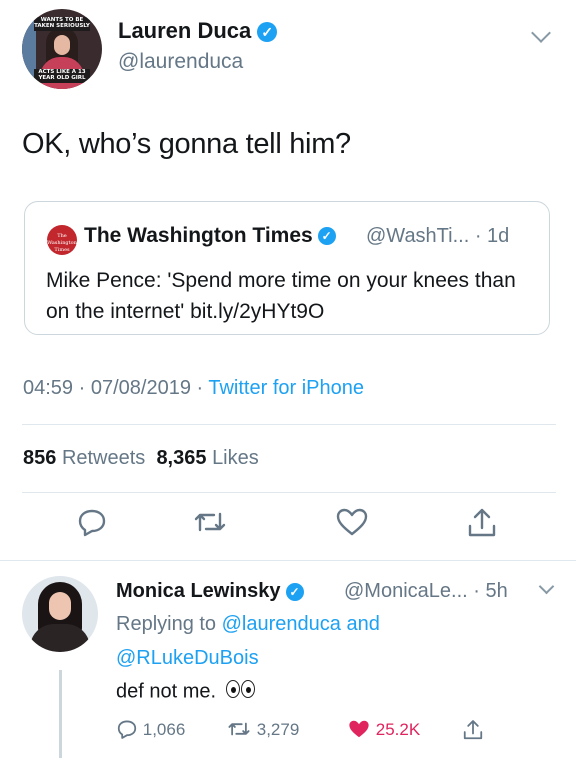 This screenshot has width=576, height=763. Describe the element at coordinates (62, 240) in the screenshot. I see `washington-times-logo: The Washington Times` at that location.